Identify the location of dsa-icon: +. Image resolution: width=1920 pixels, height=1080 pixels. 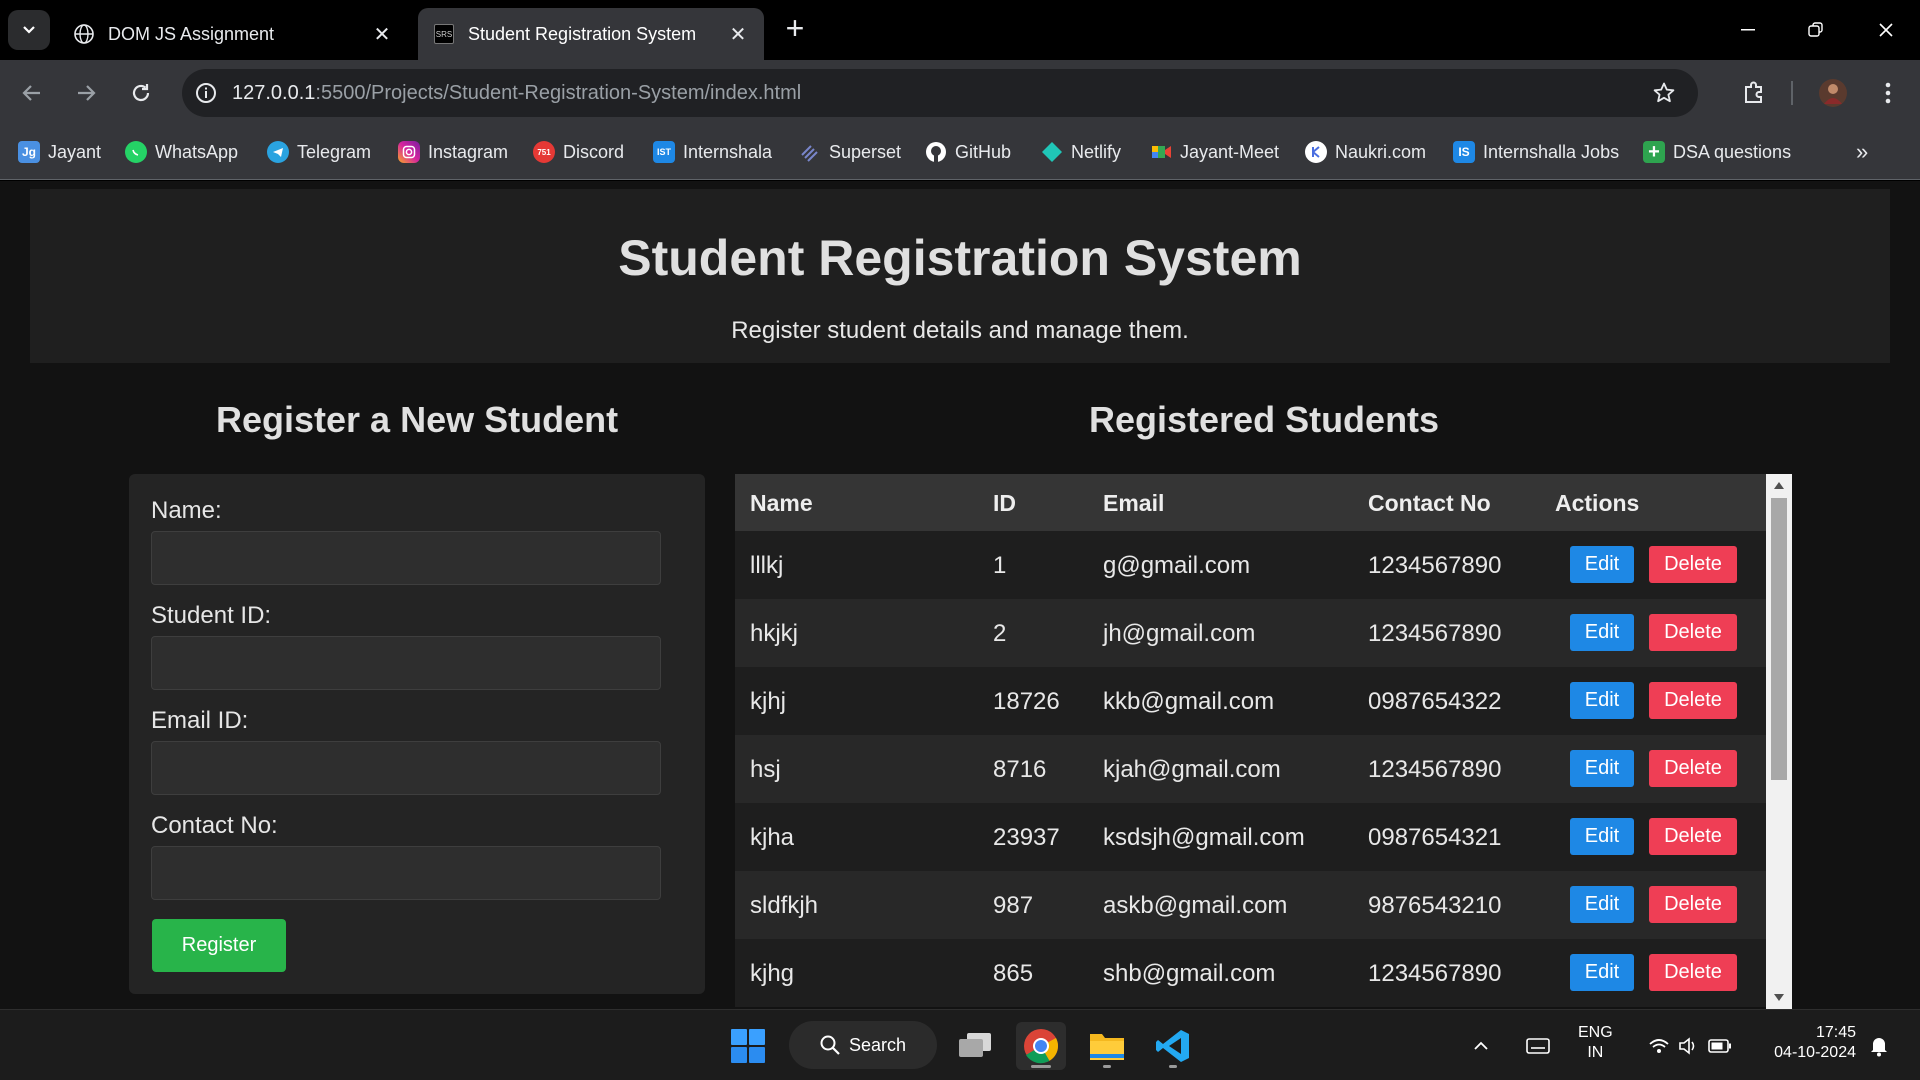
(1654, 152).